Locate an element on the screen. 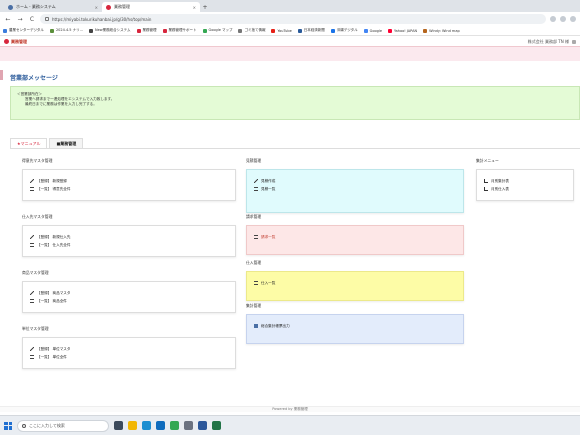 The width and height of the screenshot is (580, 435). link-label: 【一覧】 得意先全件 is located at coordinates (54, 188).